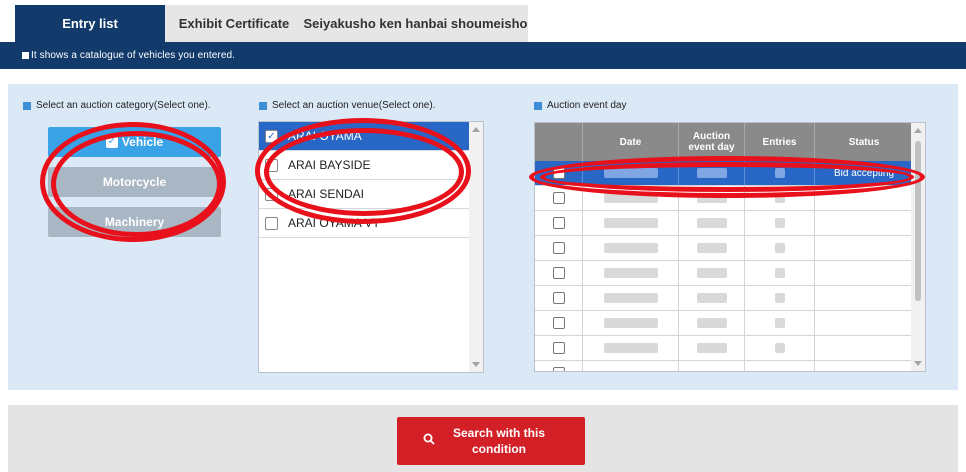 The image size is (966, 472). I want to click on event-scrollbar, so click(918, 247).